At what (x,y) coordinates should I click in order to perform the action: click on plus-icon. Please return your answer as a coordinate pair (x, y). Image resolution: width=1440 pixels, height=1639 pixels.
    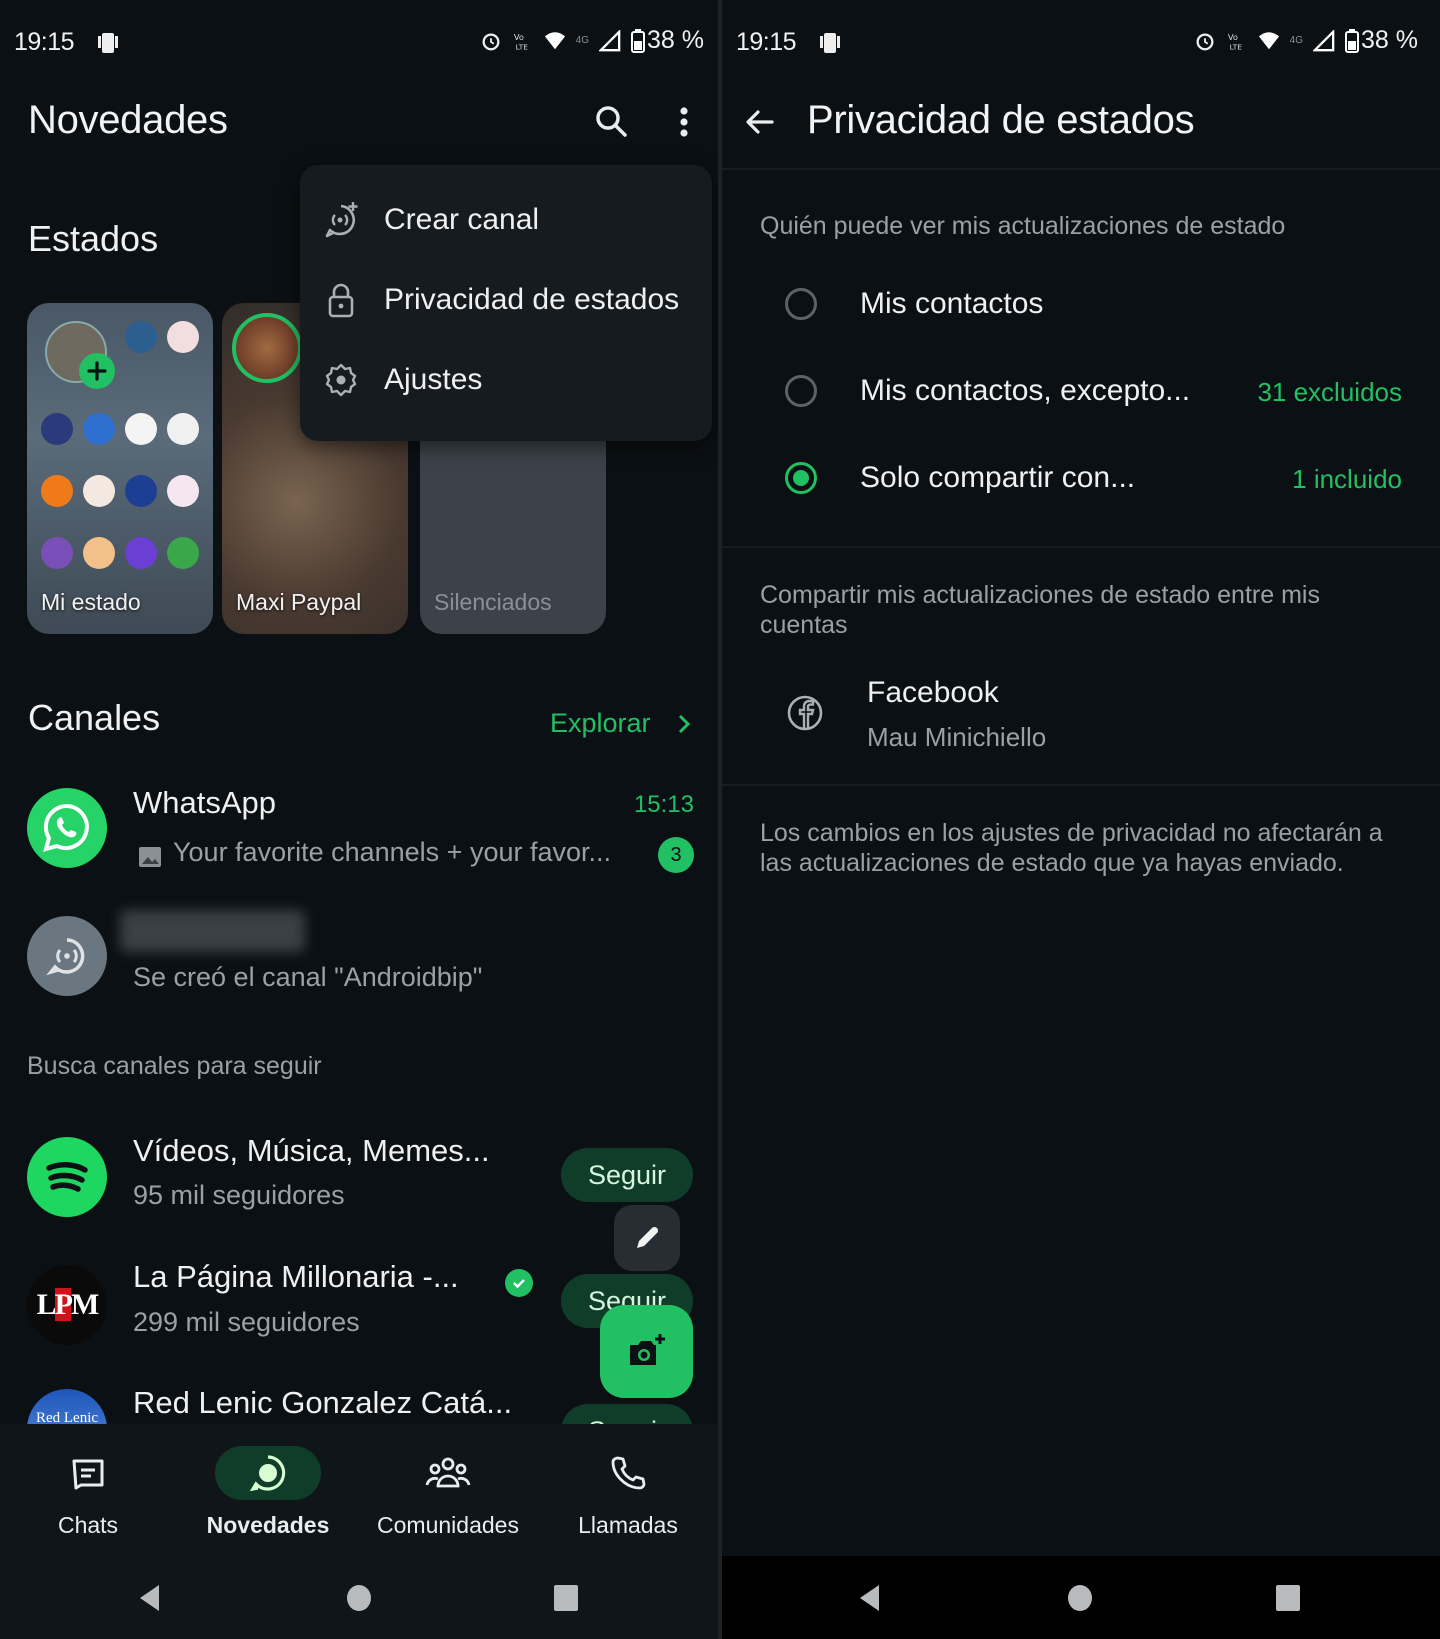
    Looking at the image, I should click on (97, 371).